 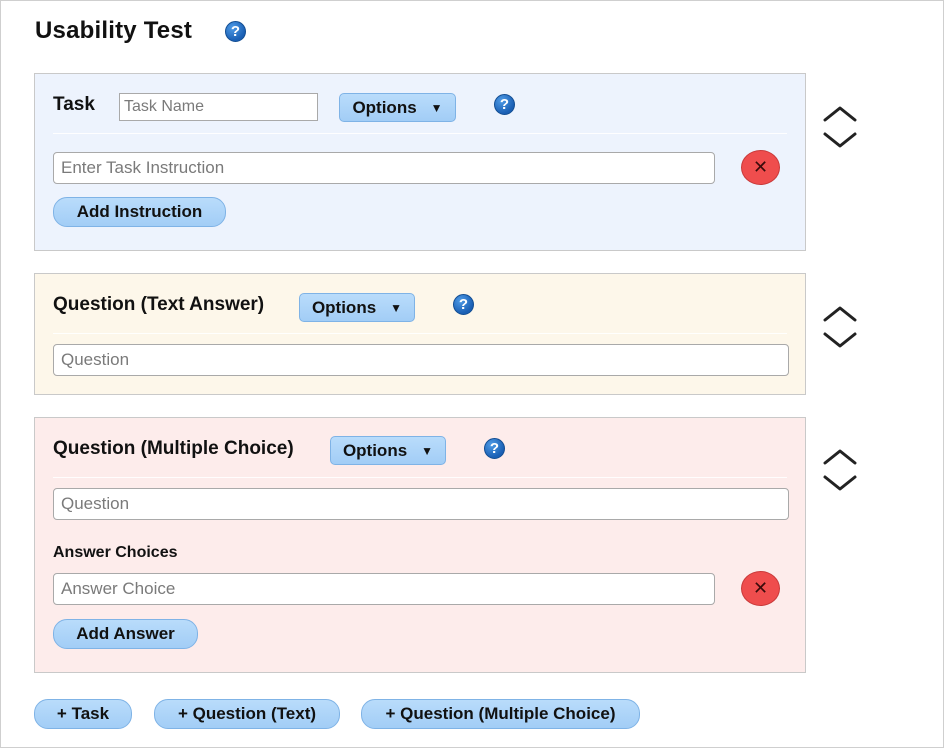 What do you see at coordinates (384, 168) in the screenshot?
I see `task-instruction-input` at bounding box center [384, 168].